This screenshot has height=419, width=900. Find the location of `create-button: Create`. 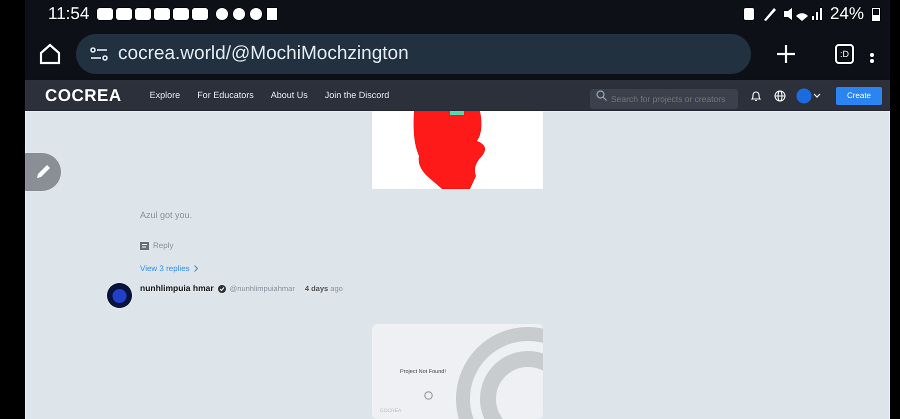

create-button: Create is located at coordinates (859, 95).